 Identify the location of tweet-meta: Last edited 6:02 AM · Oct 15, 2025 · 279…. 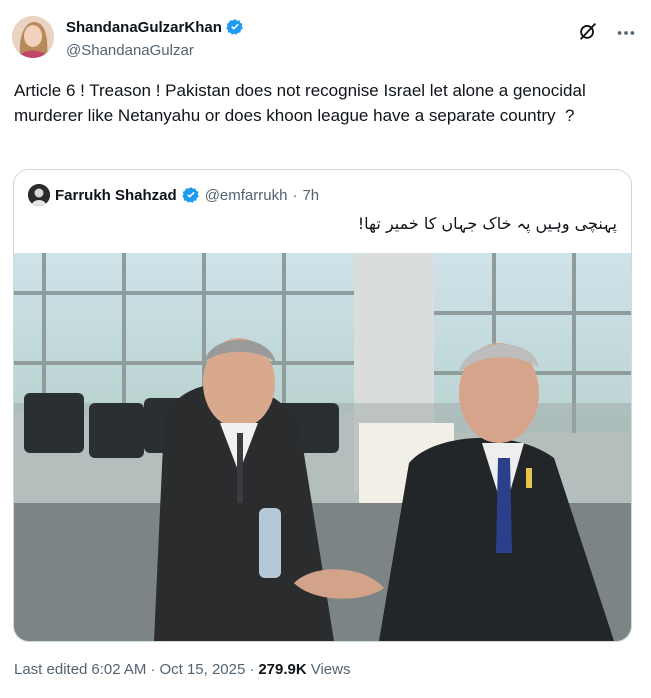
(182, 669).